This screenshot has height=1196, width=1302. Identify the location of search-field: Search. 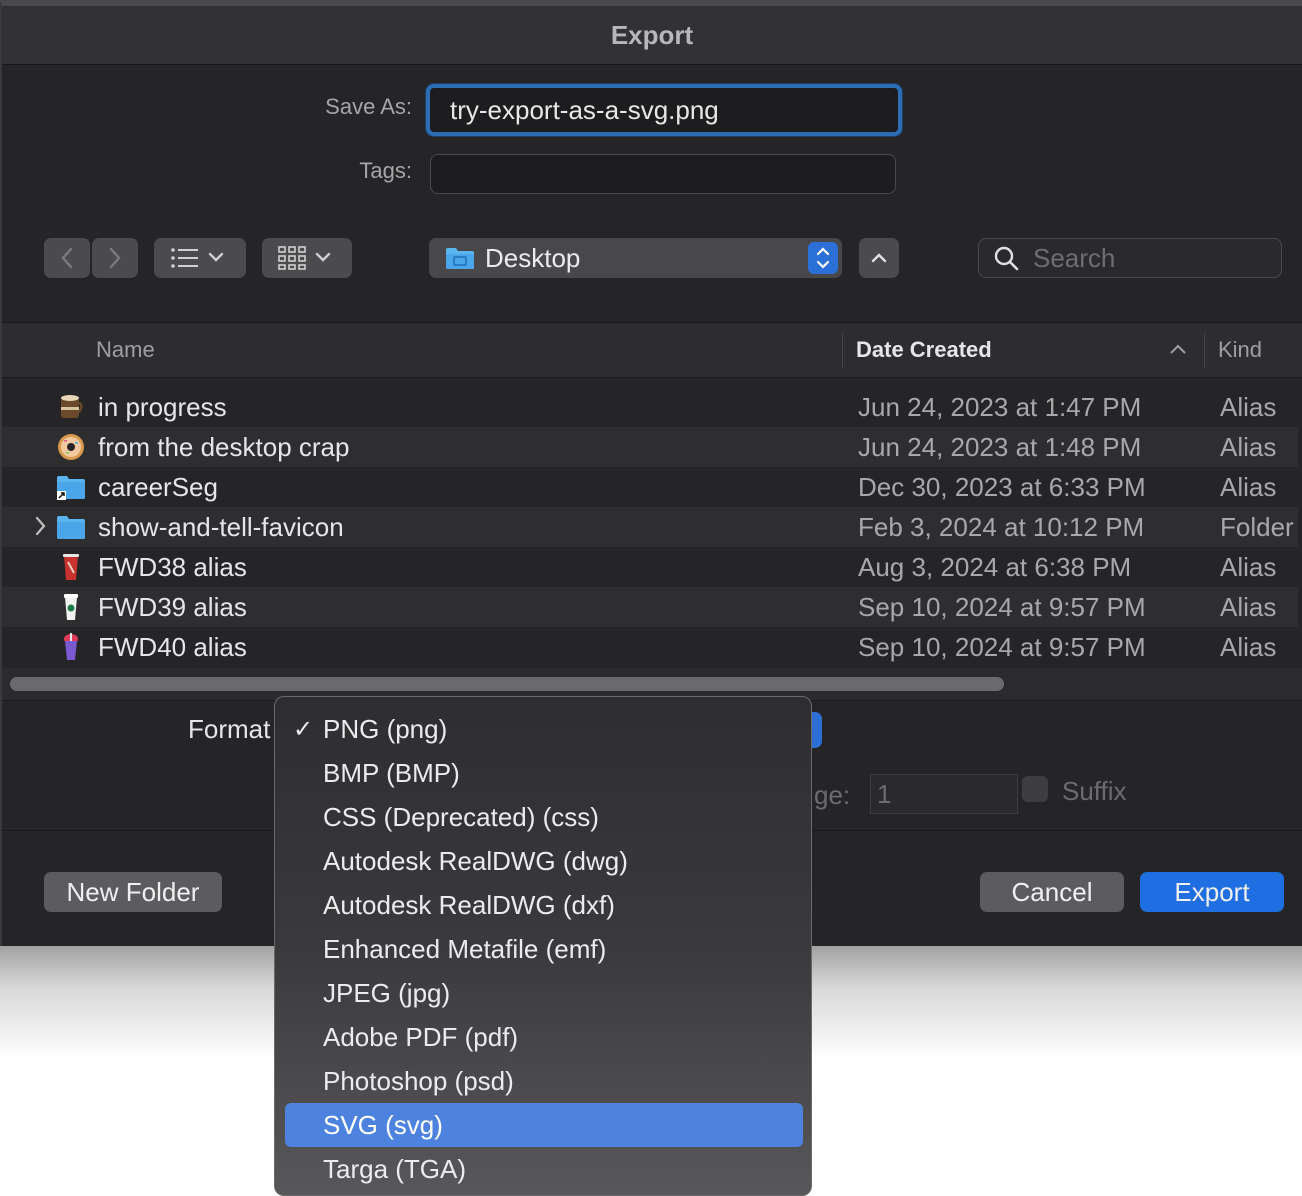
(1130, 258).